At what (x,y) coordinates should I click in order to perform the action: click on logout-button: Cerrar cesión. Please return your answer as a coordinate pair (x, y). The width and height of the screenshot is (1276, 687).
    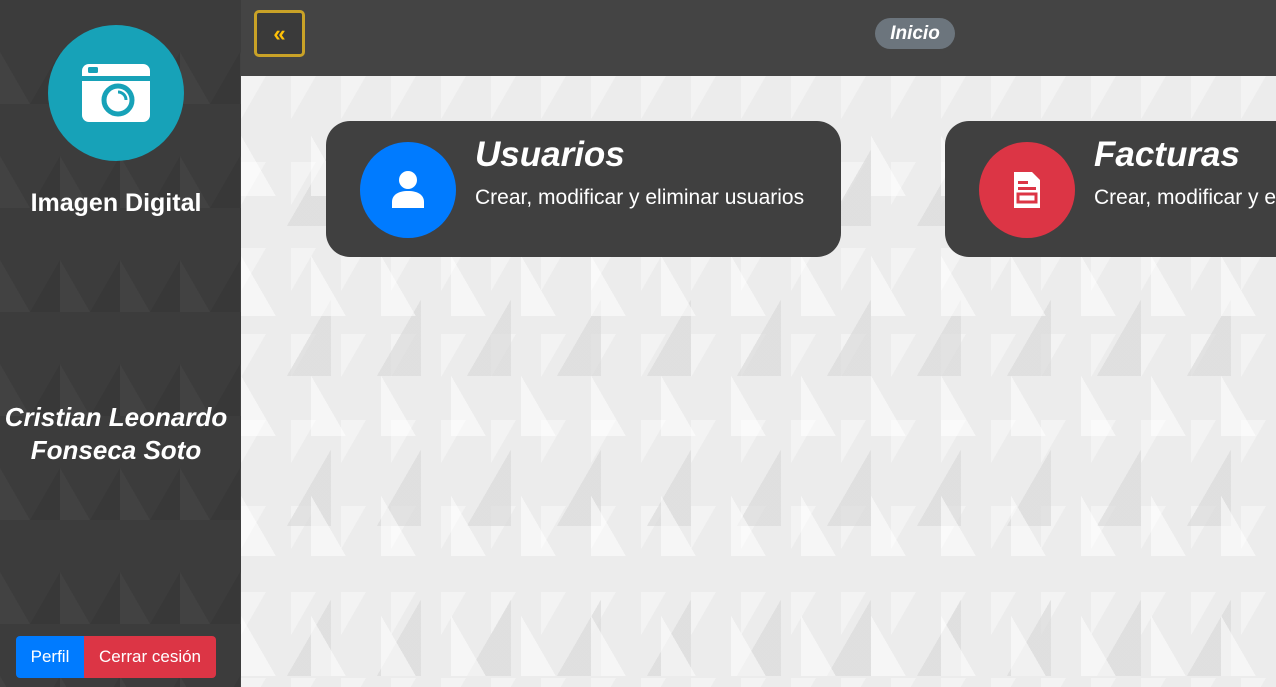
    Looking at the image, I should click on (150, 657).